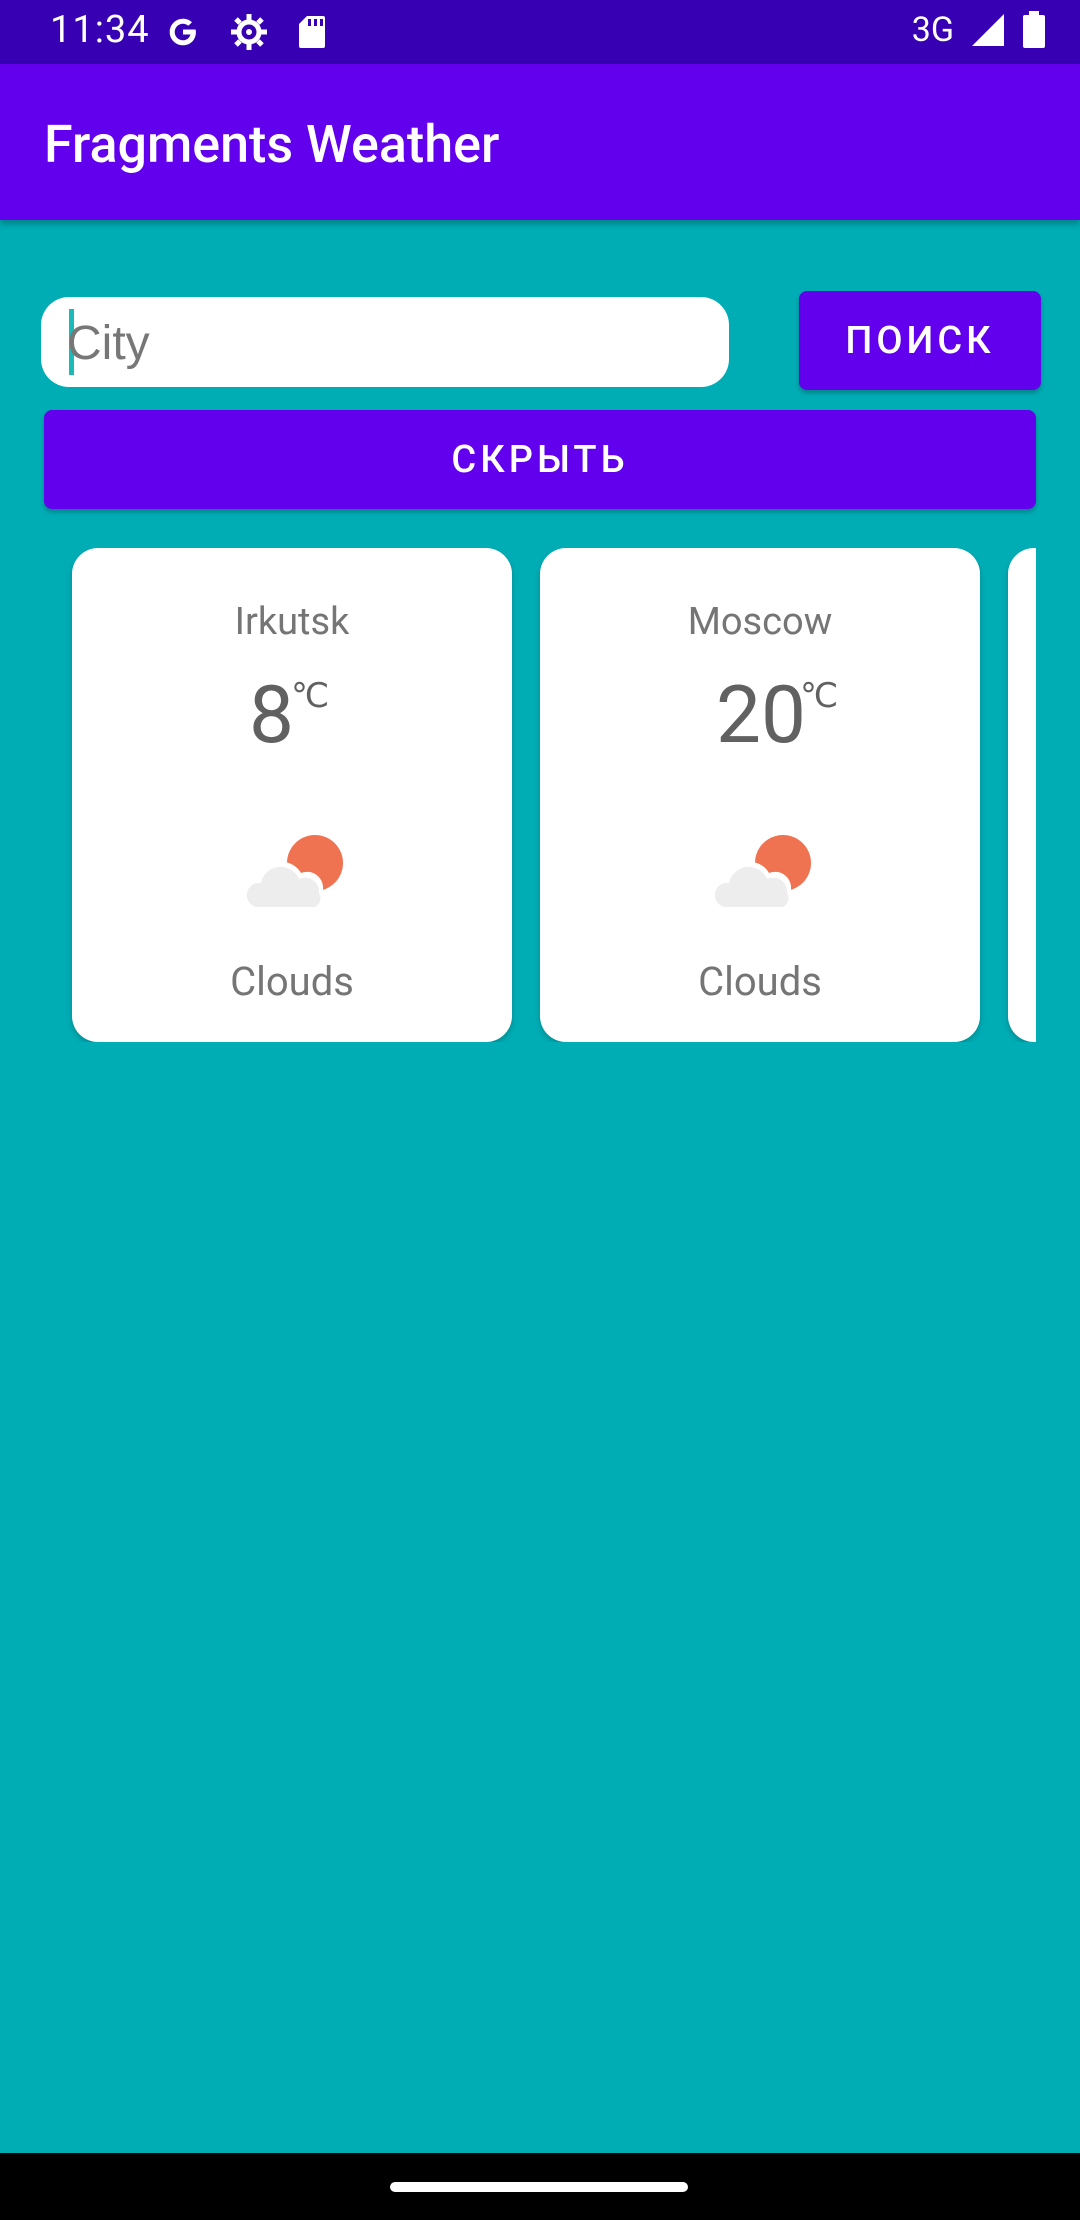  I want to click on card-city: Irkutsk, so click(292, 622).